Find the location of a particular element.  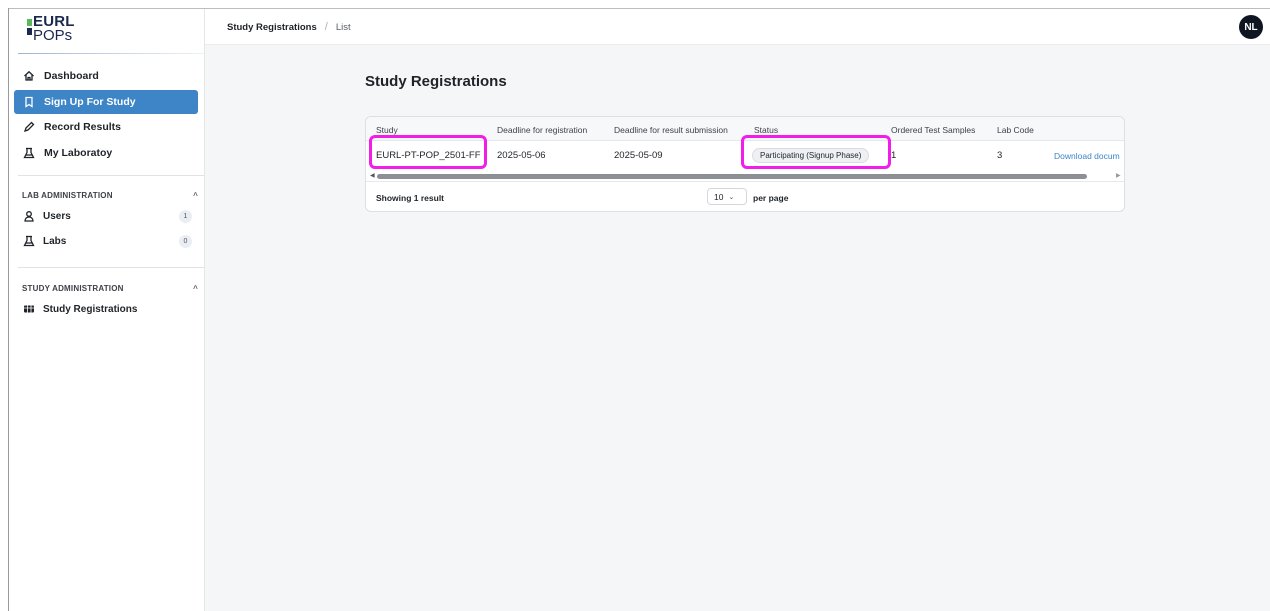

cell-deadline-results: 2025-05-09 is located at coordinates (638, 155).